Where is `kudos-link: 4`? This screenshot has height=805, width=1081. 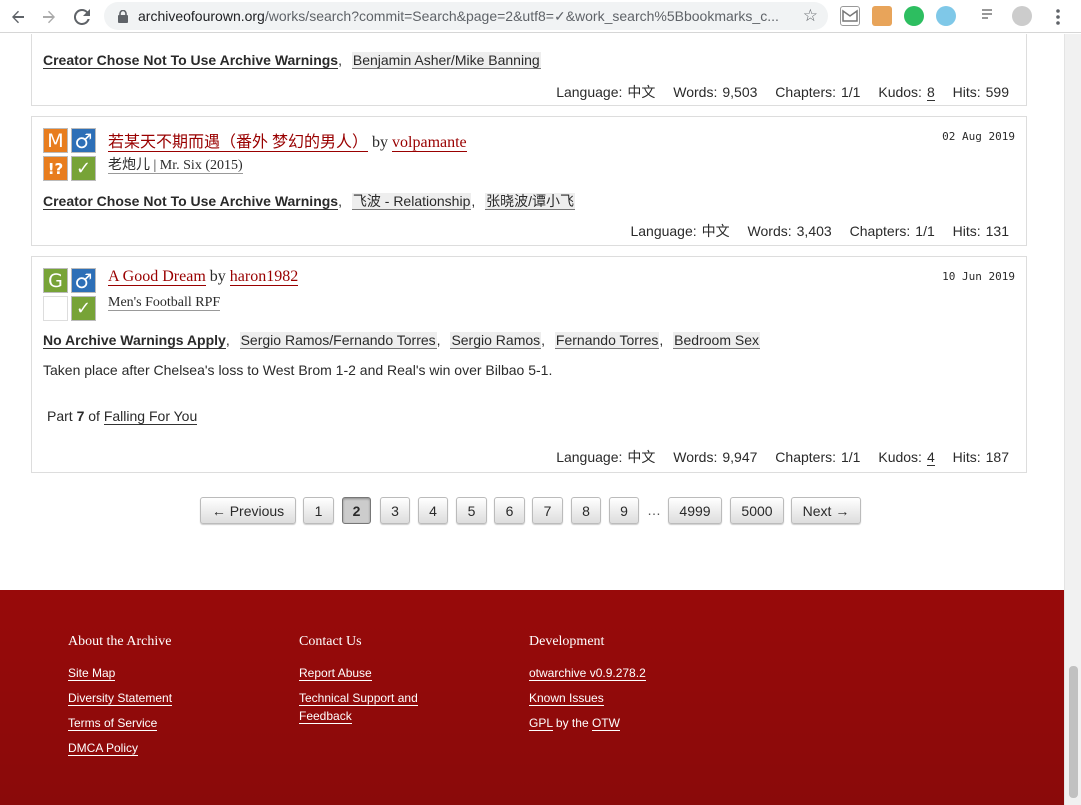 kudos-link: 4 is located at coordinates (930, 457).